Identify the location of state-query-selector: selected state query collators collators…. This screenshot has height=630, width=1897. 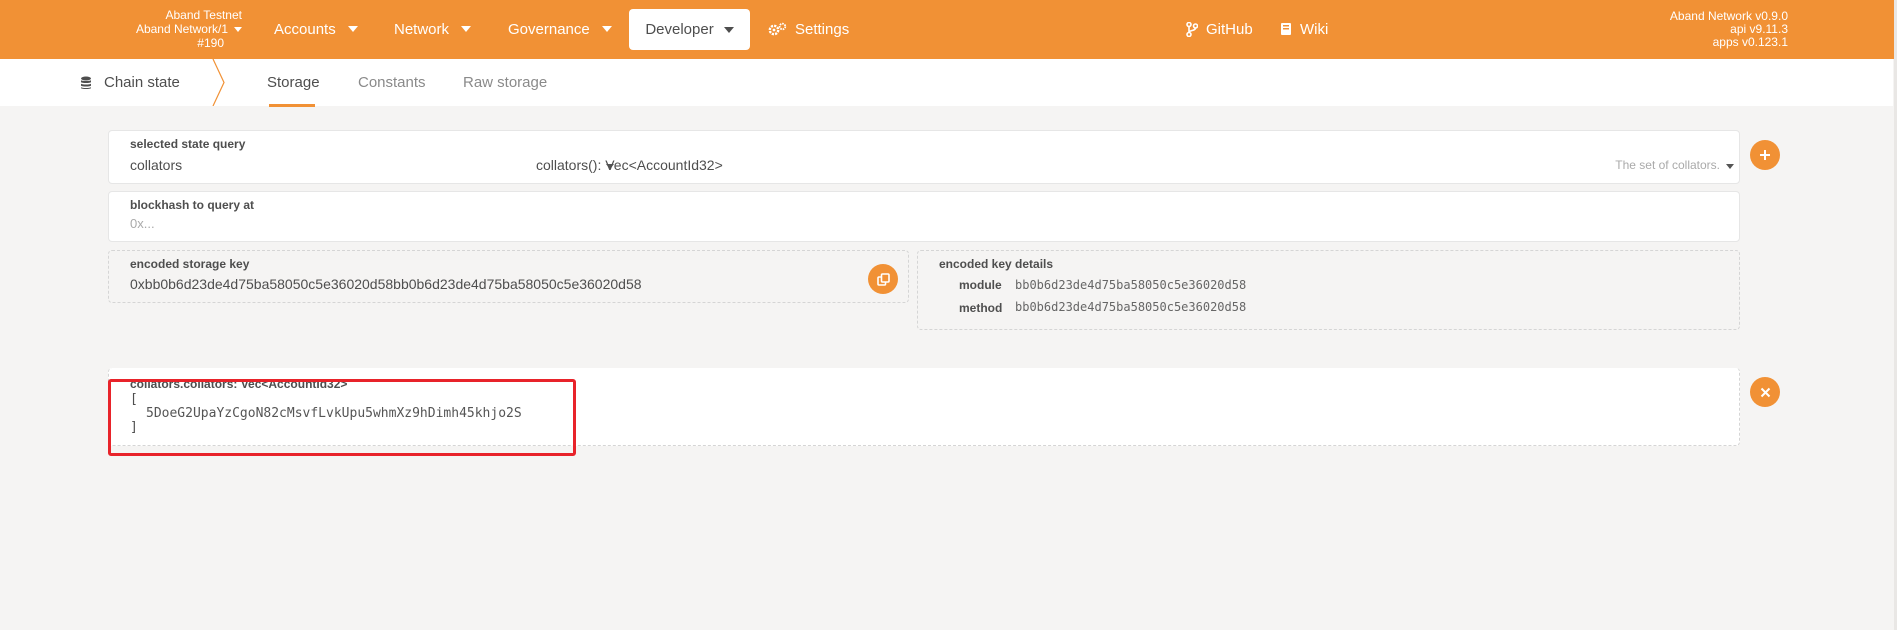
(924, 157).